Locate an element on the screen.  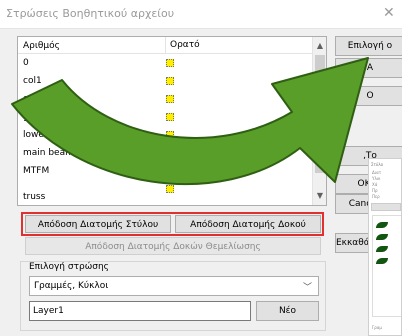
chevron-down-icon: ﹀ is located at coordinates (307, 286).